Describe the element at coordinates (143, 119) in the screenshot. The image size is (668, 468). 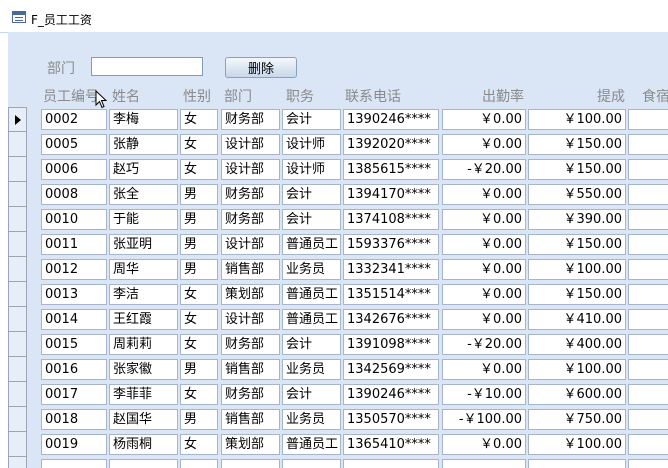
I see `name-field: 李梅` at that location.